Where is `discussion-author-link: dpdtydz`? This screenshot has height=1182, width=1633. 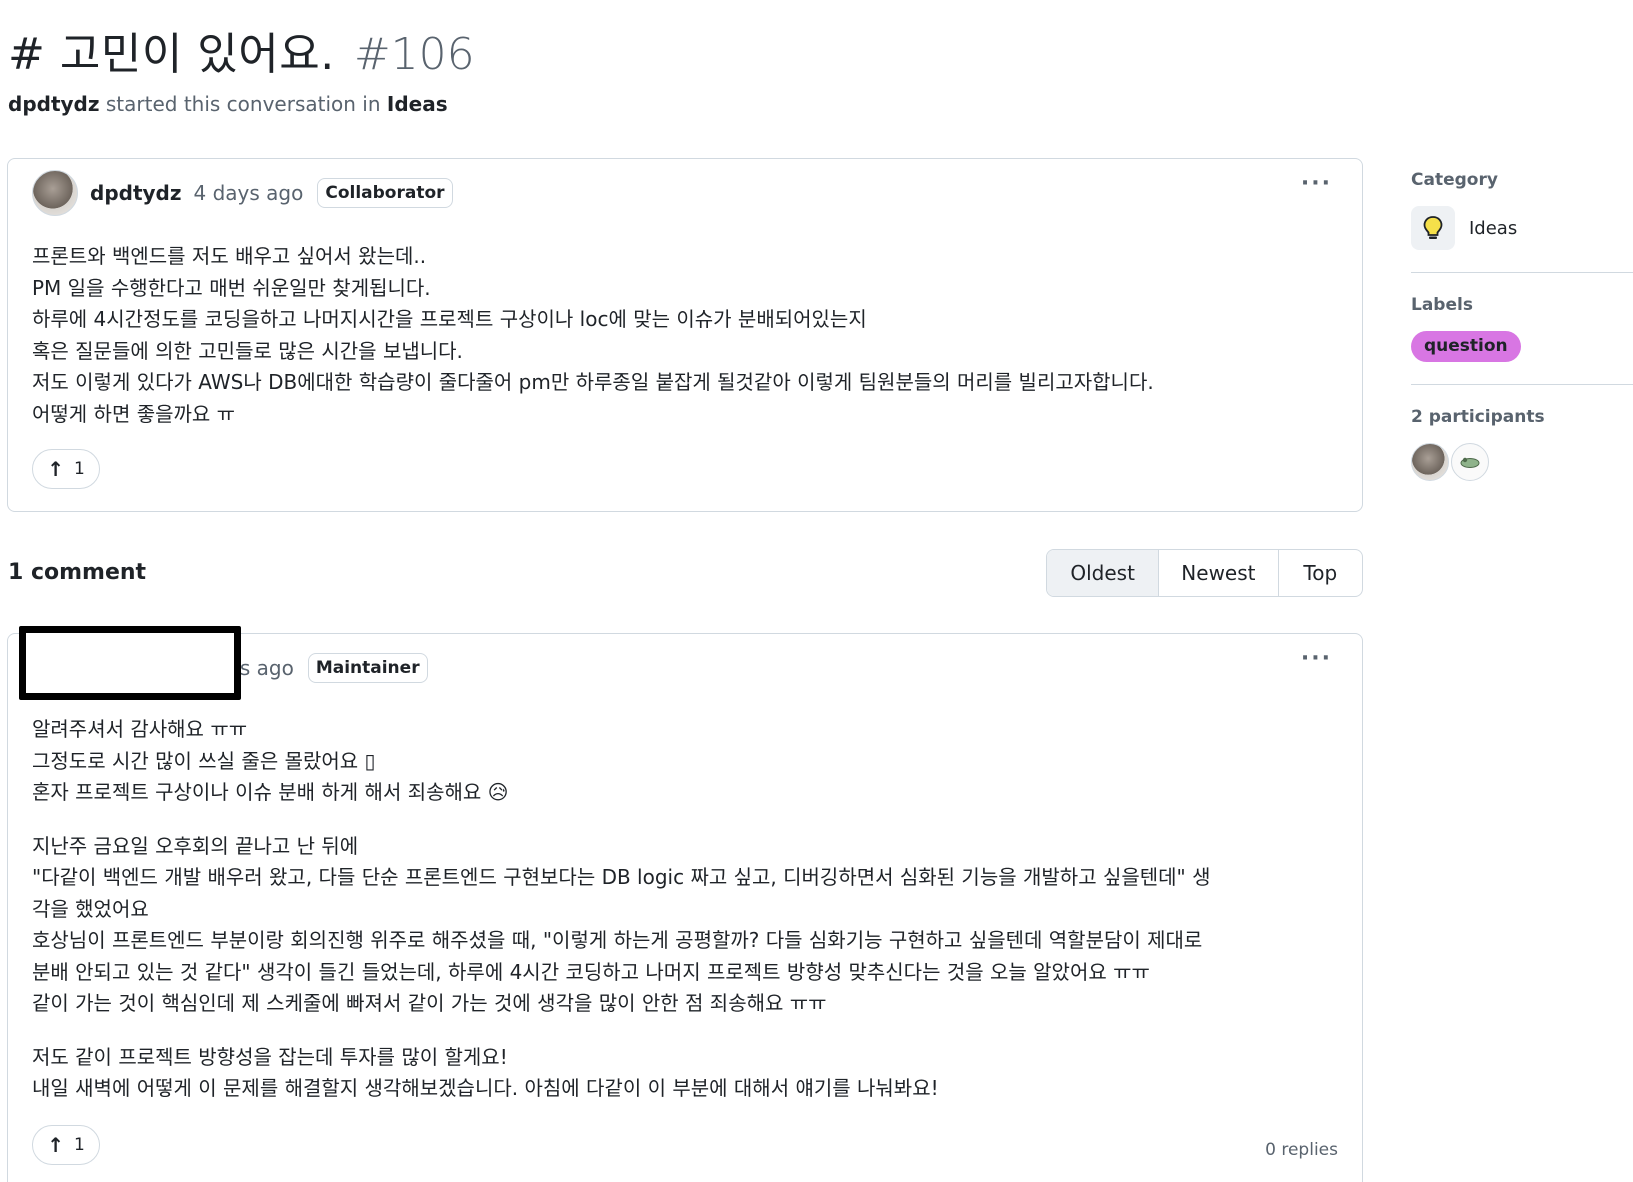
discussion-author-link: dpdtydz is located at coordinates (54, 104).